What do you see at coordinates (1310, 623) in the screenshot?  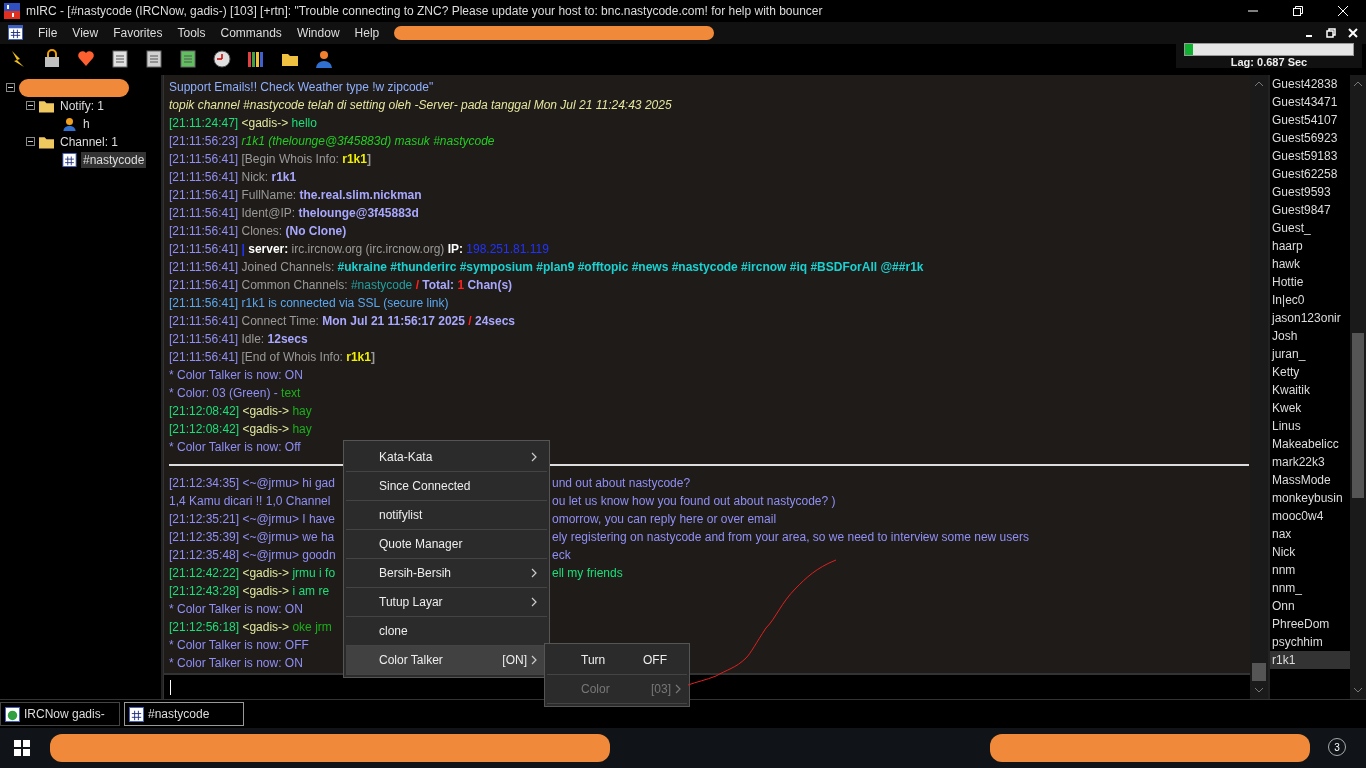 I see `nick-item: PhreeDom` at bounding box center [1310, 623].